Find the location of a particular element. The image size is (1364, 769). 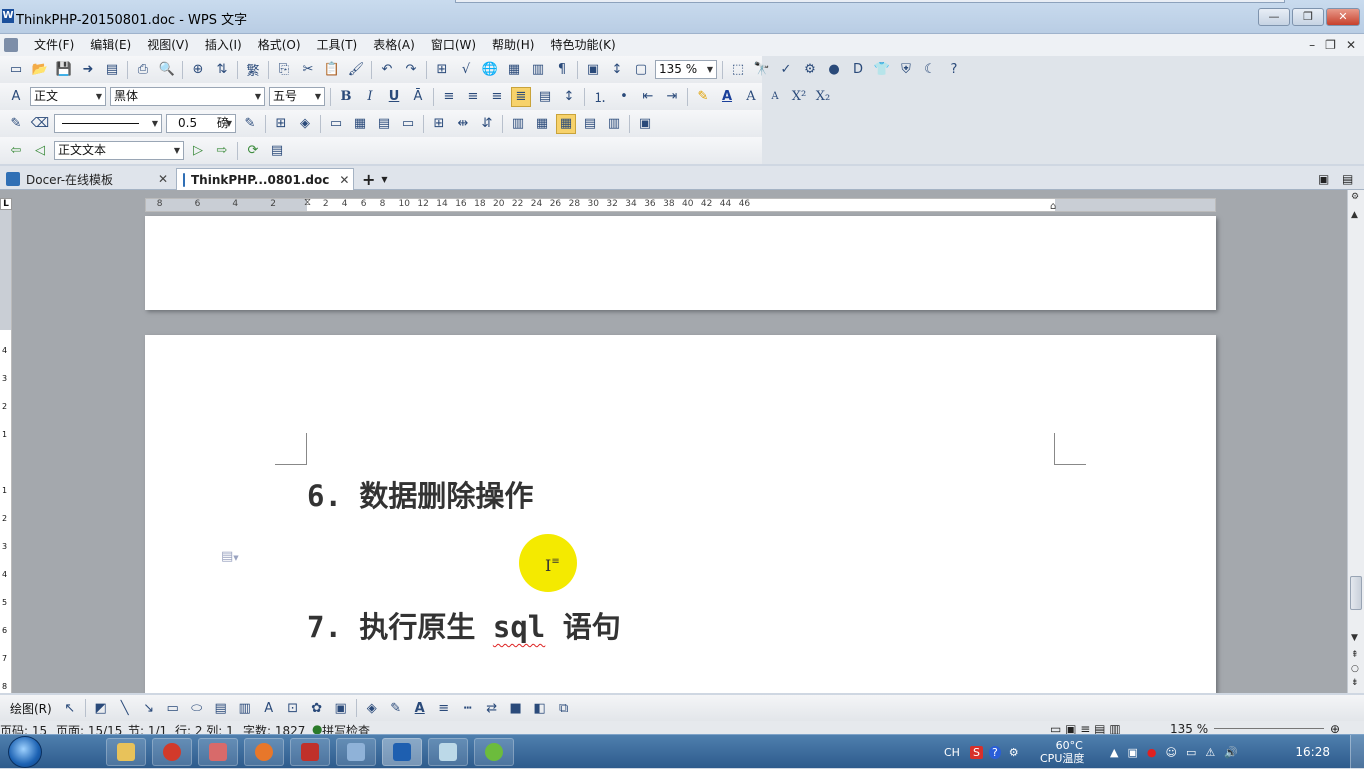

show-desktop-button is located at coordinates (1357, 752).